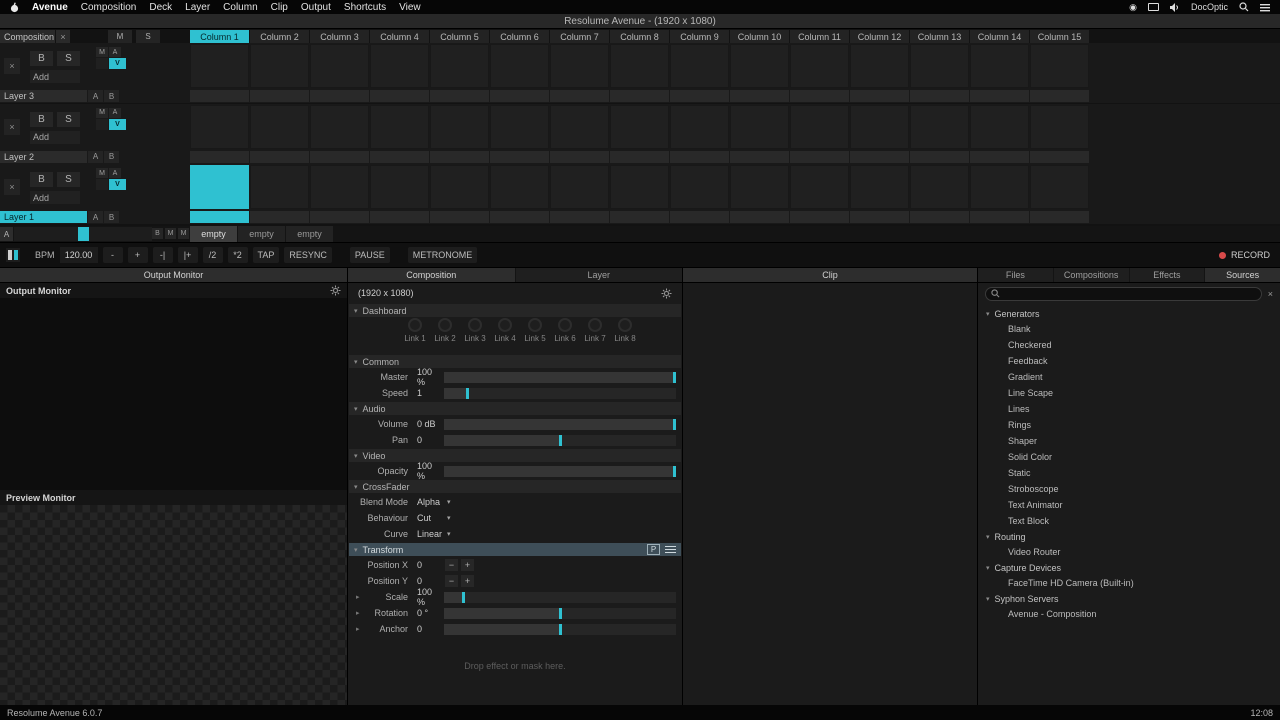 The height and width of the screenshot is (720, 1280). Describe the element at coordinates (1129, 361) in the screenshot. I see `tree-item-feedback: Feedback` at that location.